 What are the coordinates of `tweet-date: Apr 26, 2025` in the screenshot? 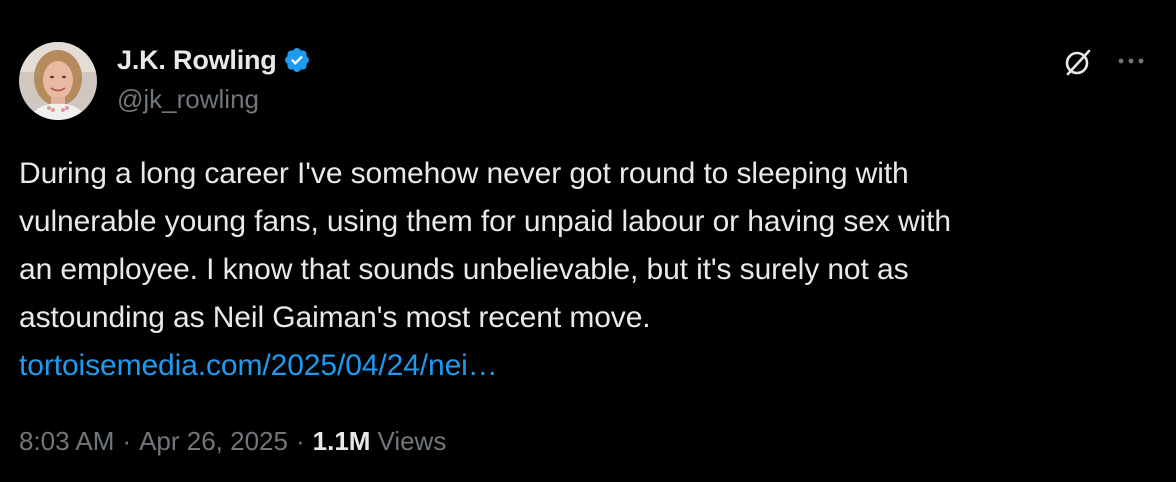 It's located at (213, 441).